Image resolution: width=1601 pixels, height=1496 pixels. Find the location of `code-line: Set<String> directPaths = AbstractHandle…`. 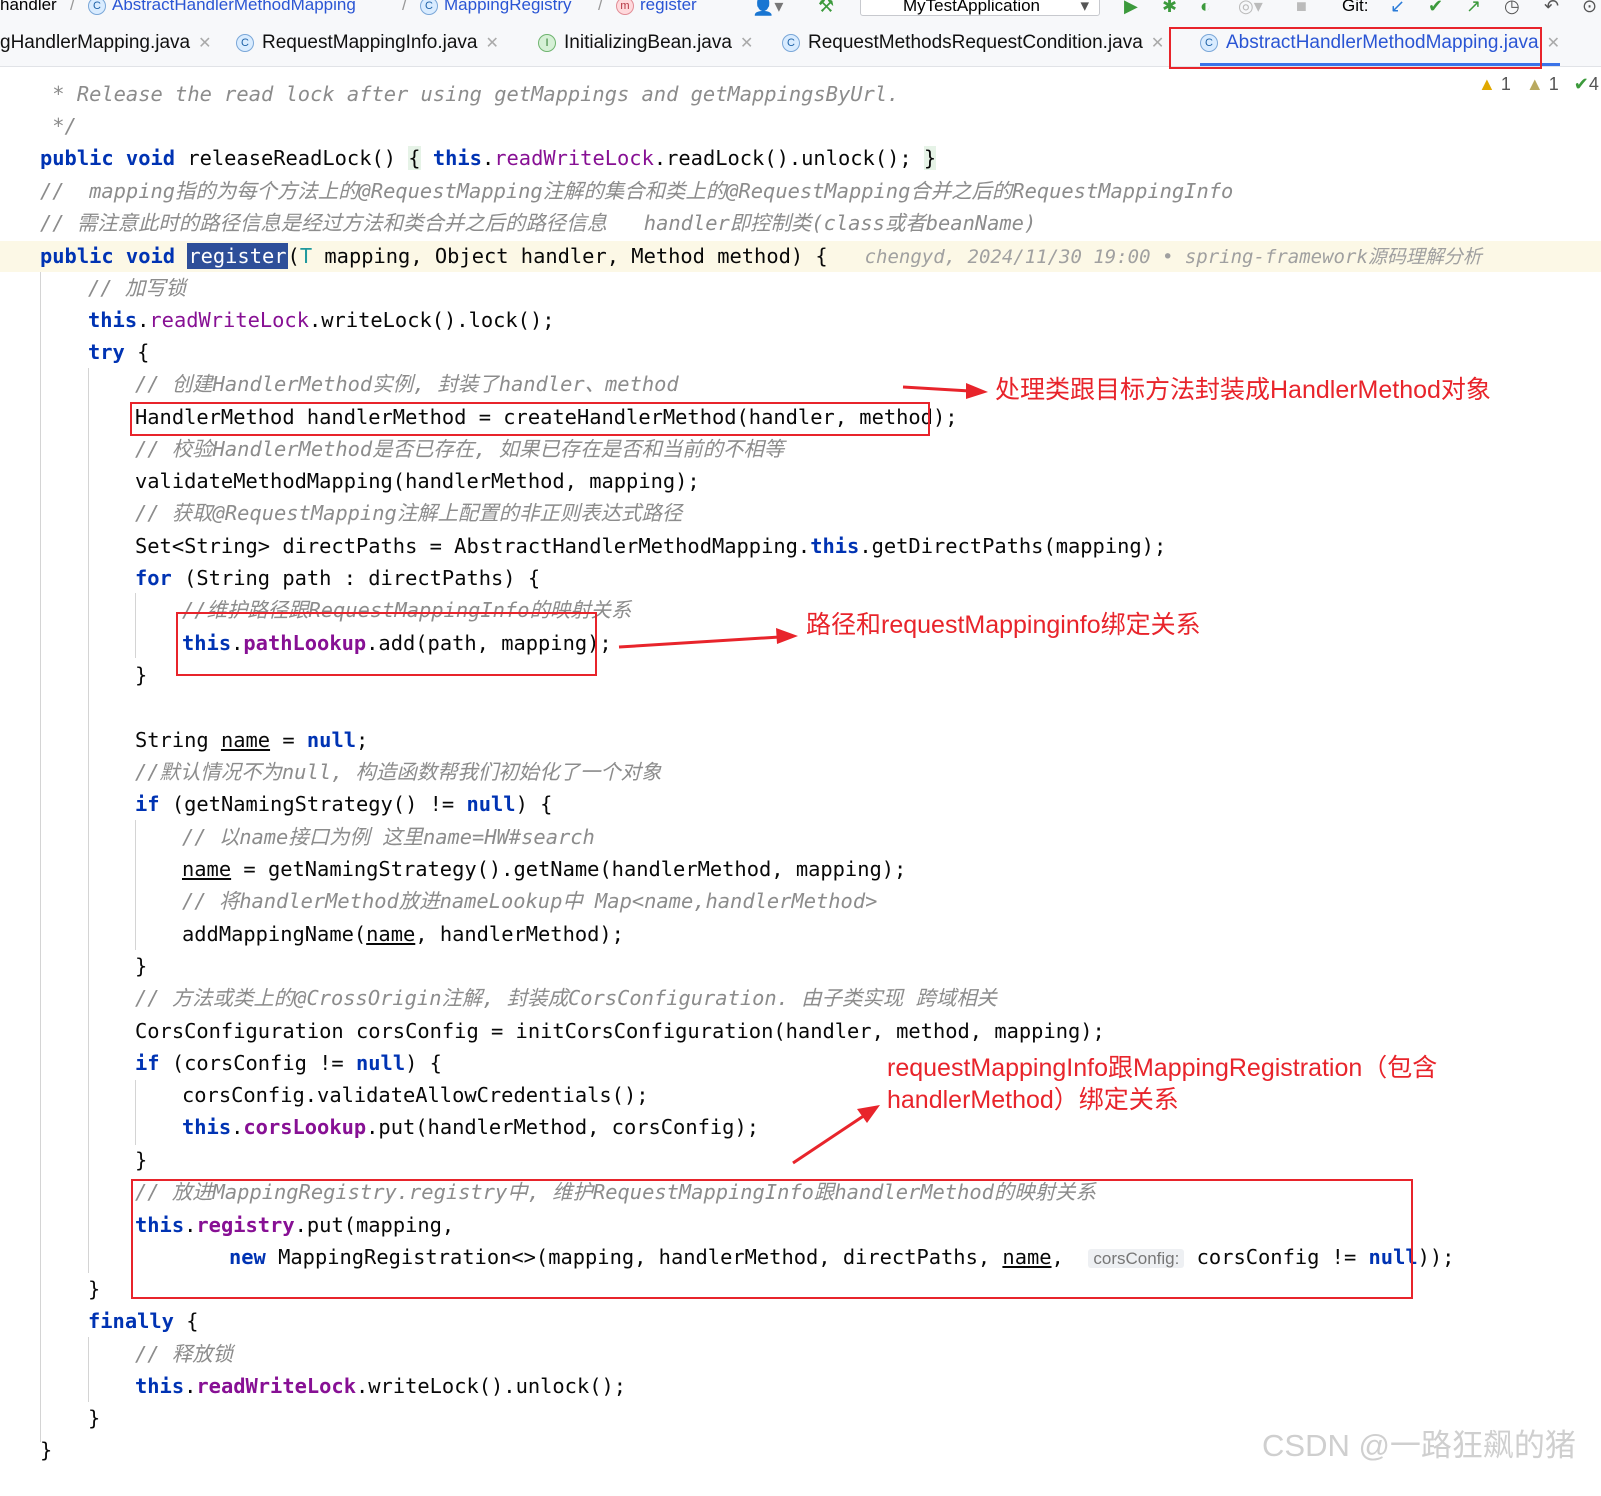

code-line: Set<String> directPaths = AbstractHandle… is located at coordinates (650, 546).